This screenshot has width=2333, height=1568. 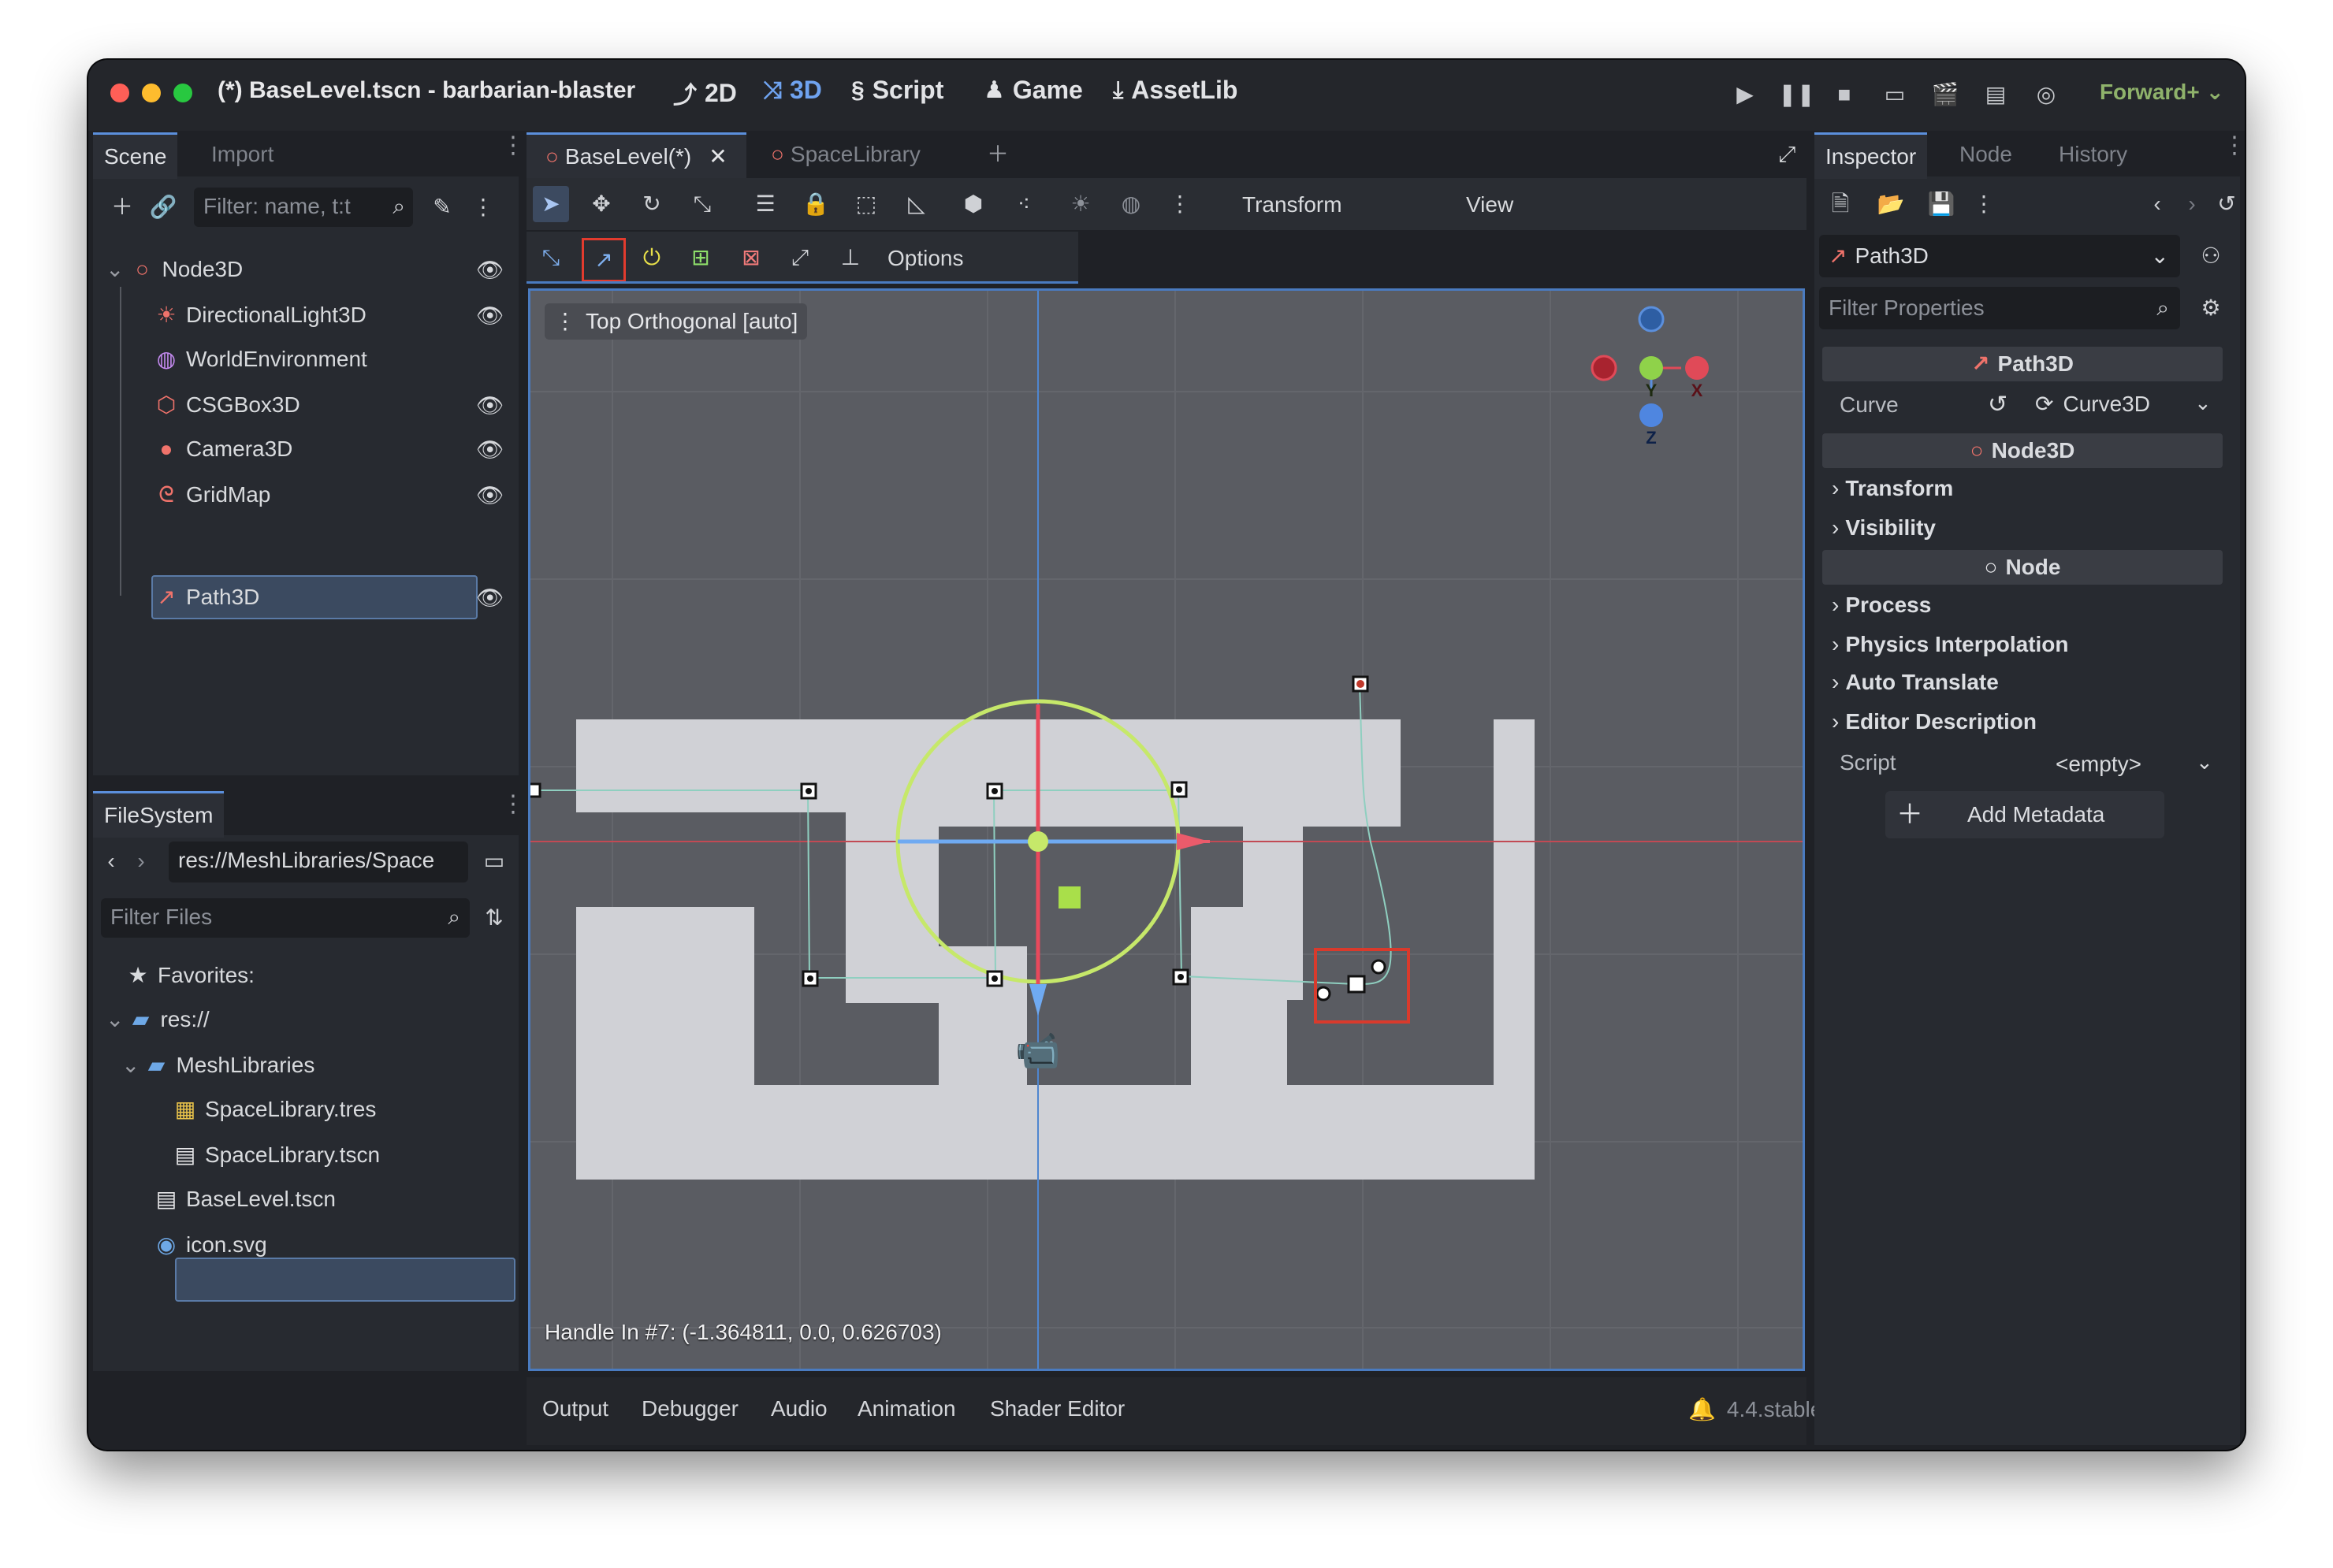 What do you see at coordinates (1652, 319) in the screenshot?
I see `orient-neg-y-handle` at bounding box center [1652, 319].